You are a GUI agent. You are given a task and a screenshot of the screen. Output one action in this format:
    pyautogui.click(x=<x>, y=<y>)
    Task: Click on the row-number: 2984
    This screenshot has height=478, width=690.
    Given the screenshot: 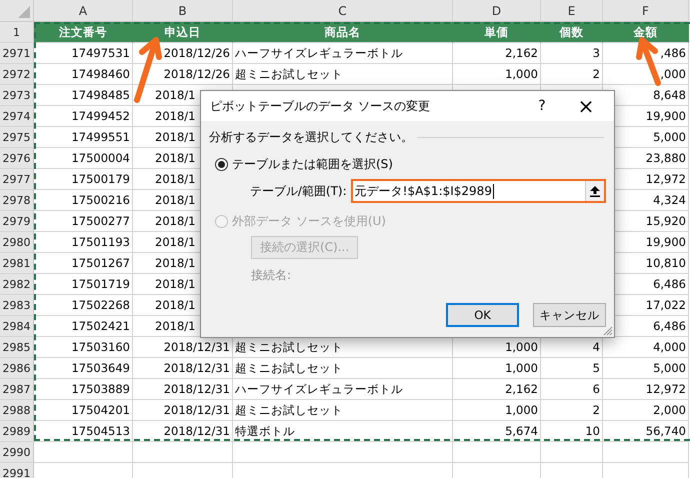 What is the action you would take?
    pyautogui.click(x=17, y=326)
    